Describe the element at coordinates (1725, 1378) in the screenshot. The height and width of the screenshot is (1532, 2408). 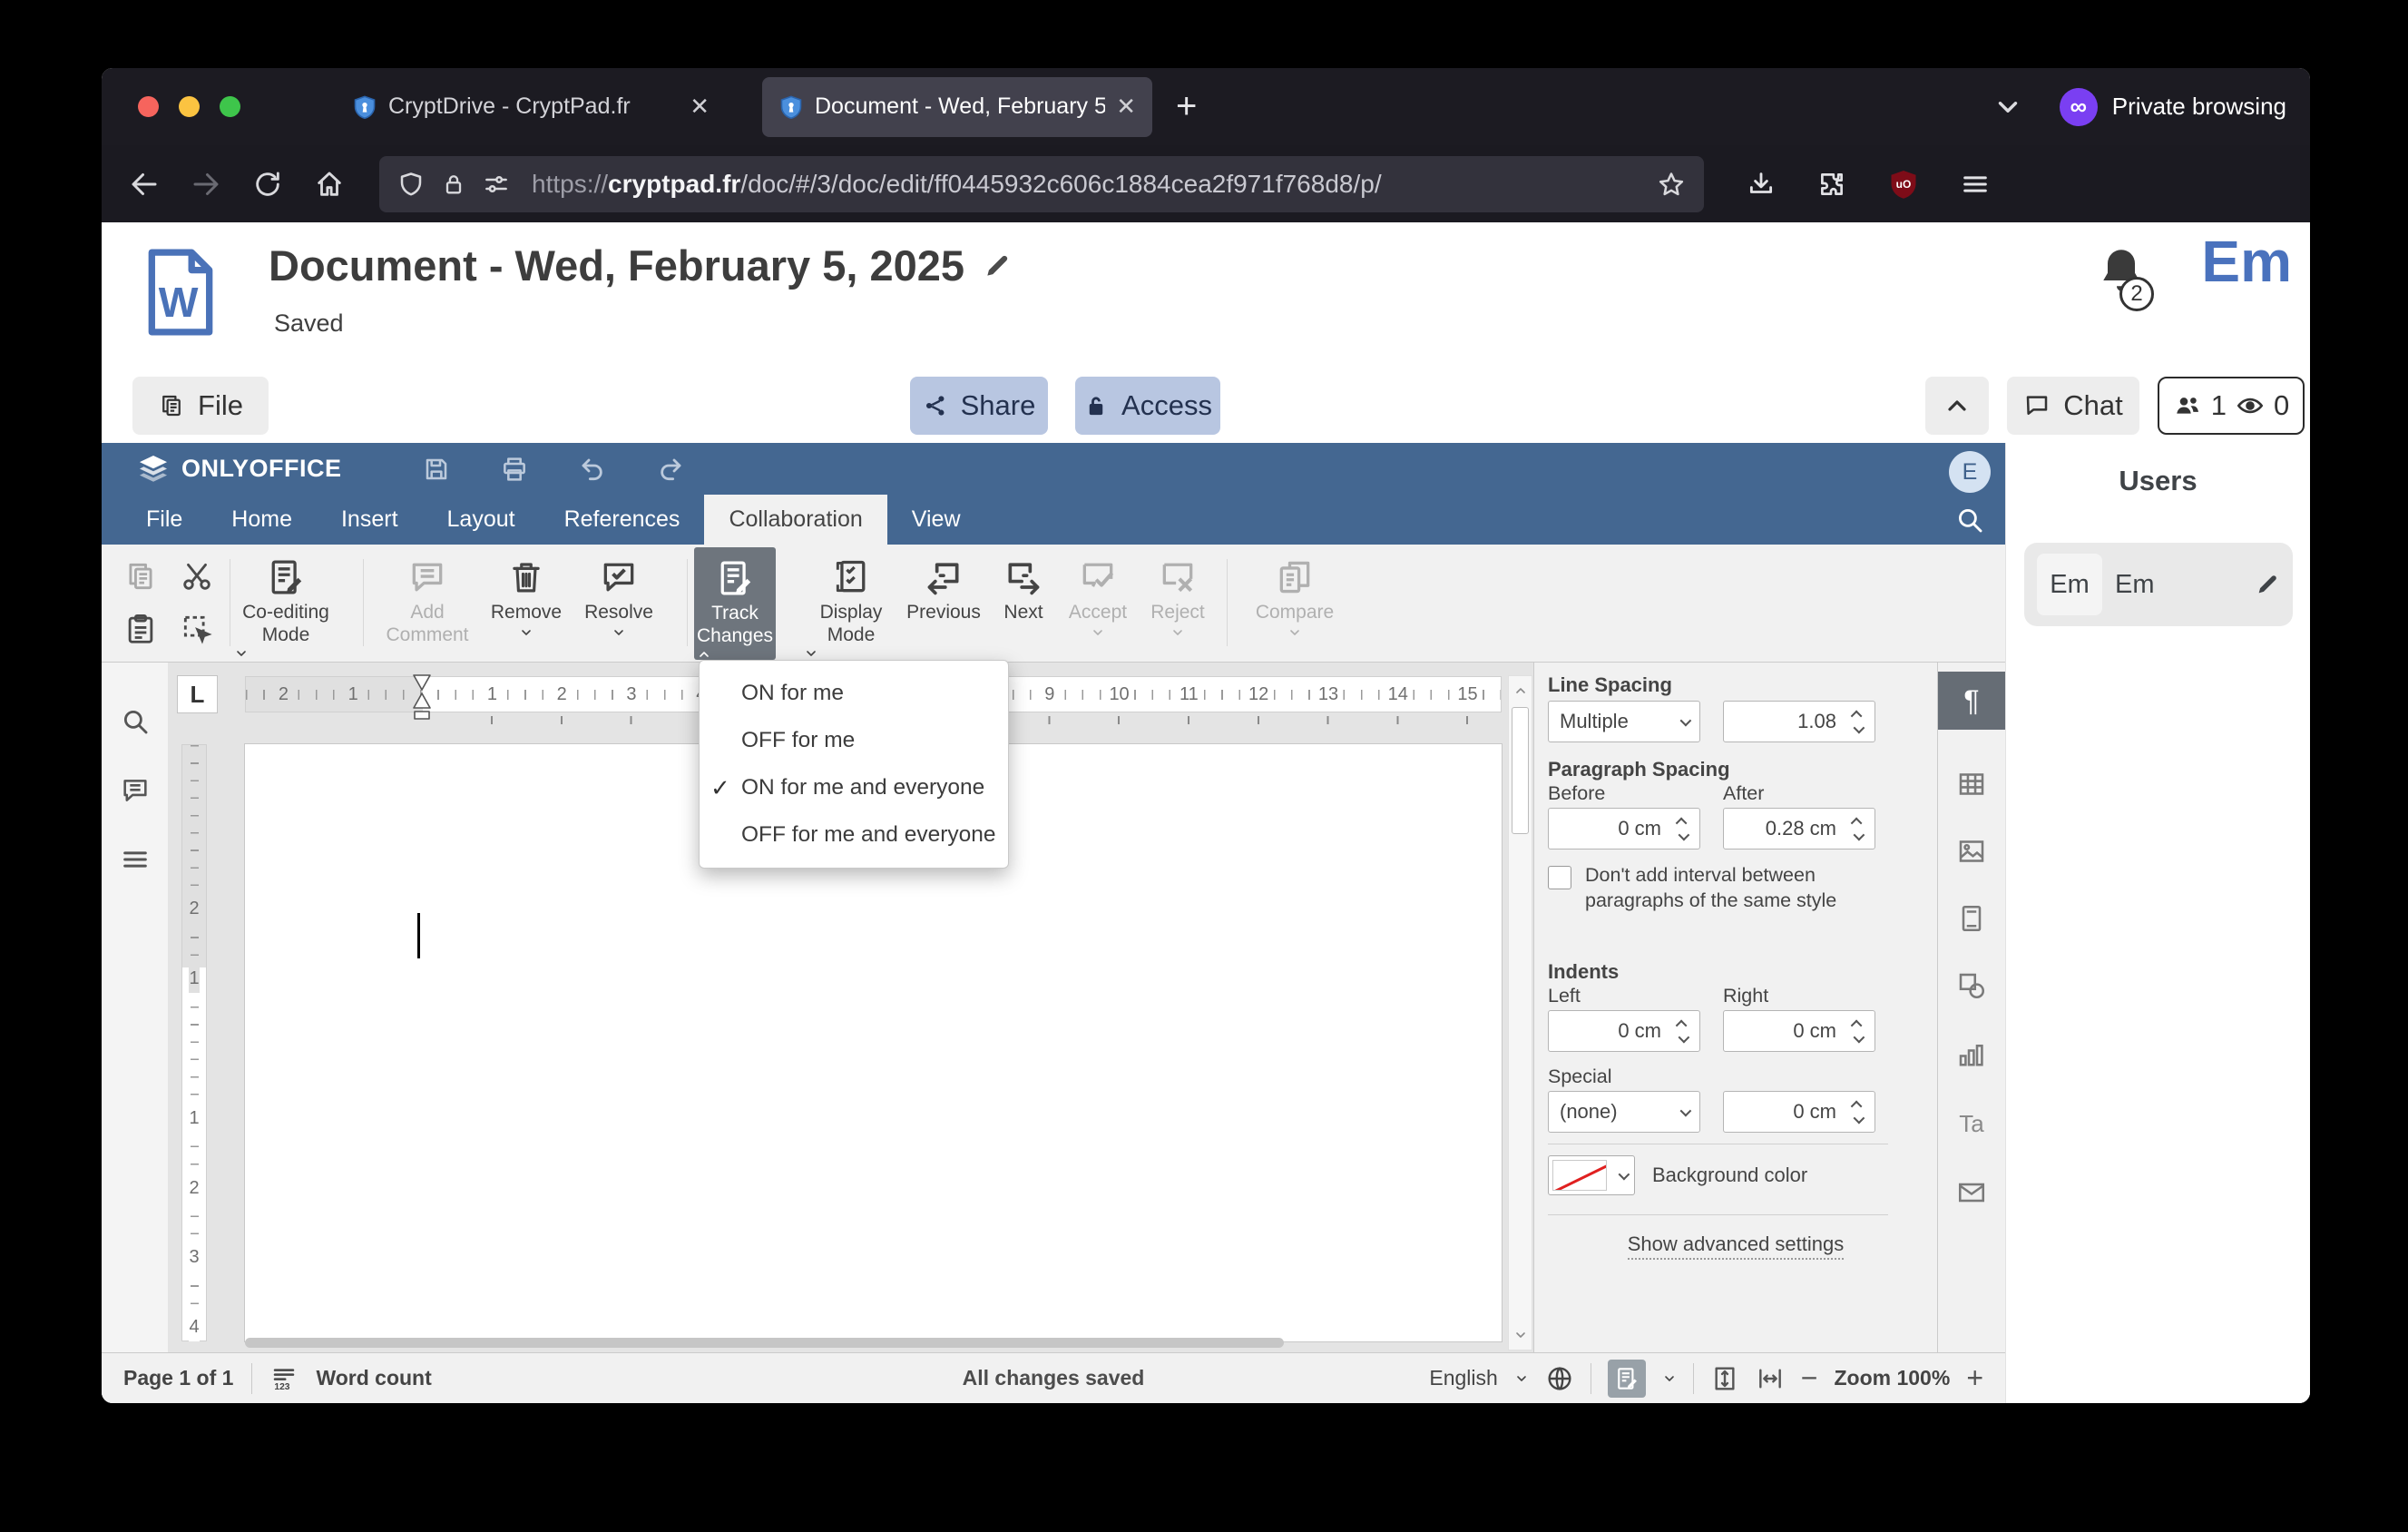
I see `fit-page-icon` at that location.